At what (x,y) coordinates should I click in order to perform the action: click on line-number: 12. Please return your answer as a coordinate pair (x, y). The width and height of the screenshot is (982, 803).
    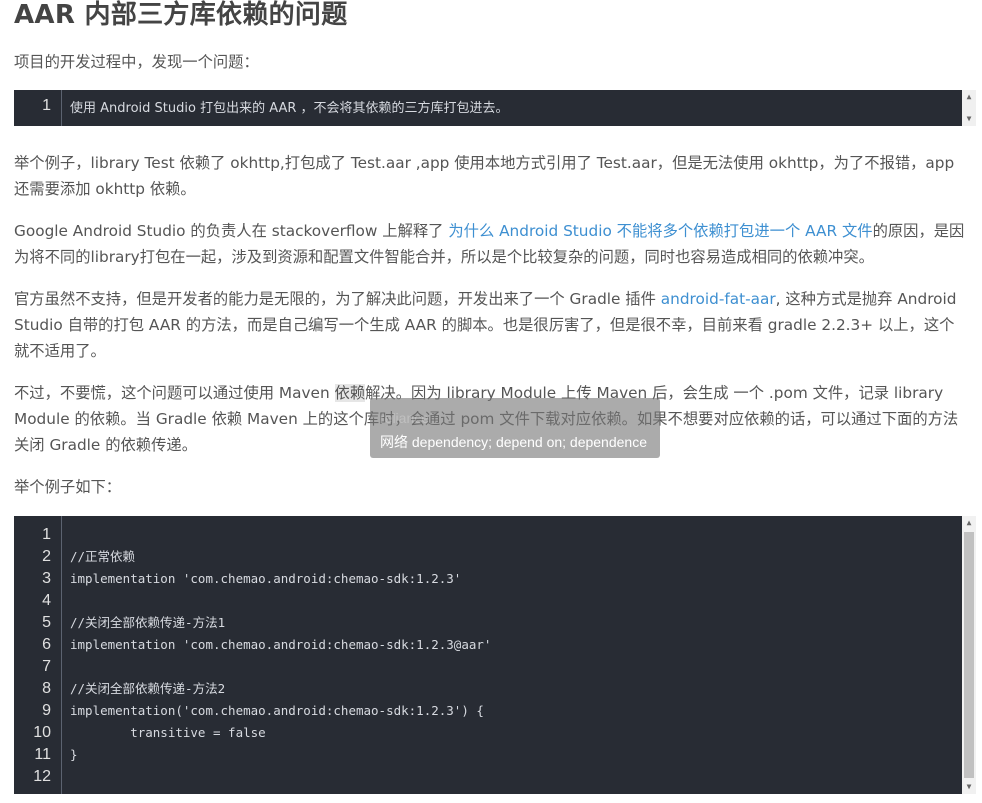
    Looking at the image, I should click on (42, 776).